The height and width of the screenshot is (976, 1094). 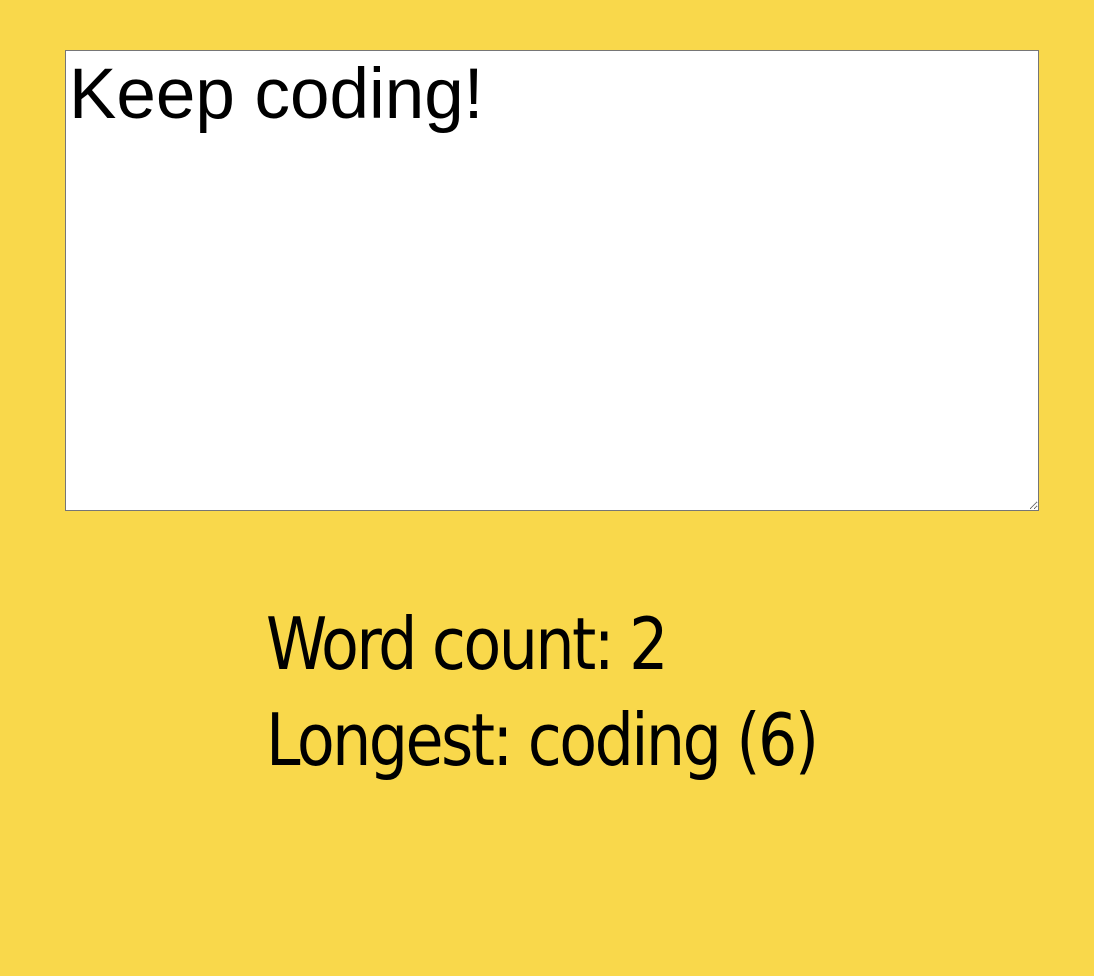 What do you see at coordinates (624, 740) in the screenshot?
I see `longest-word-value: coding` at bounding box center [624, 740].